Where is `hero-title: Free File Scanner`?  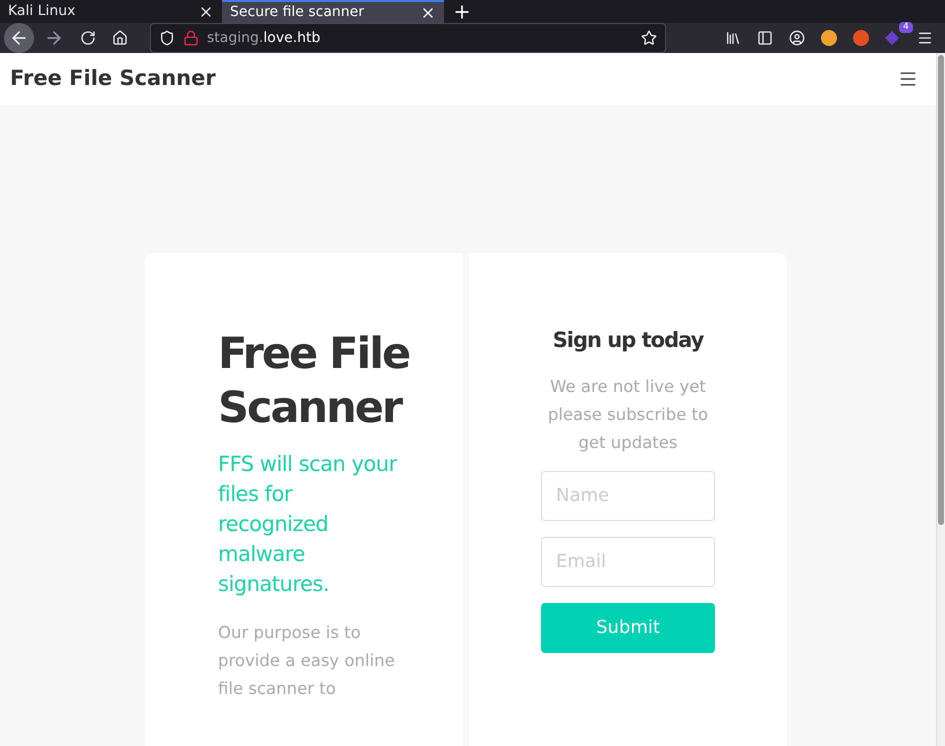
hero-title: Free File Scanner is located at coordinates (314, 381).